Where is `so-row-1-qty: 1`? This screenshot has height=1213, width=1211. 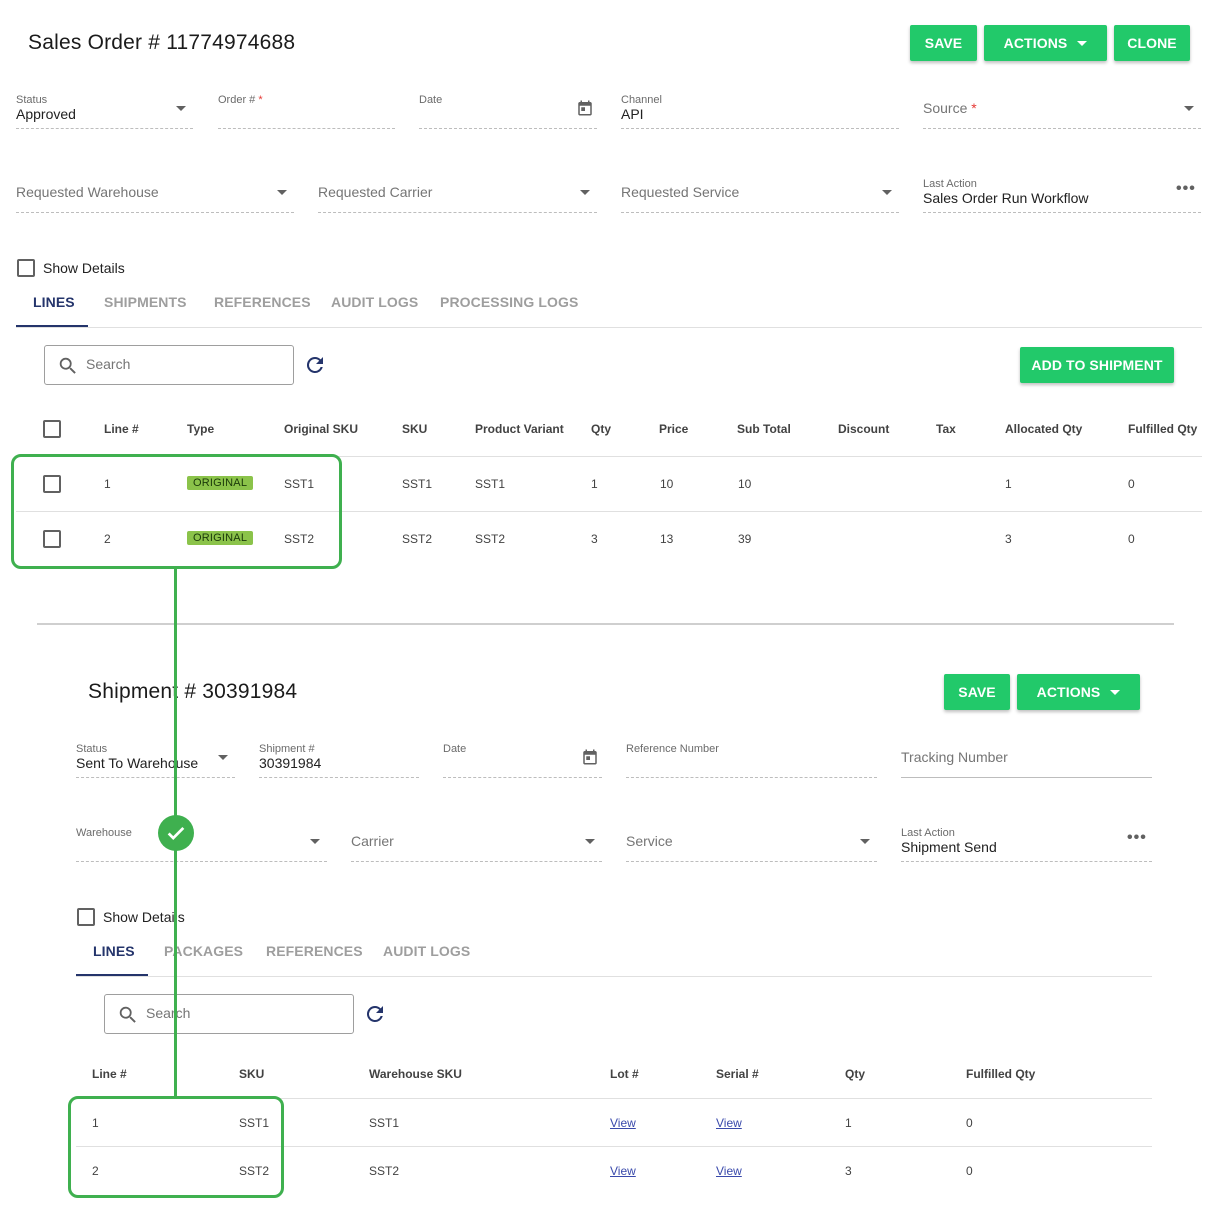 so-row-1-qty: 1 is located at coordinates (594, 484).